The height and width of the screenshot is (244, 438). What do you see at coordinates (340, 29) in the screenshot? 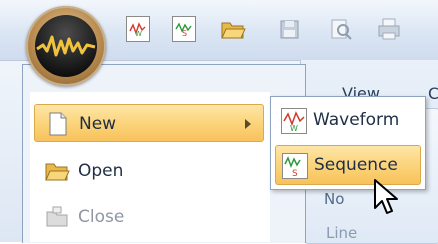
I see `print-preview-icon` at bounding box center [340, 29].